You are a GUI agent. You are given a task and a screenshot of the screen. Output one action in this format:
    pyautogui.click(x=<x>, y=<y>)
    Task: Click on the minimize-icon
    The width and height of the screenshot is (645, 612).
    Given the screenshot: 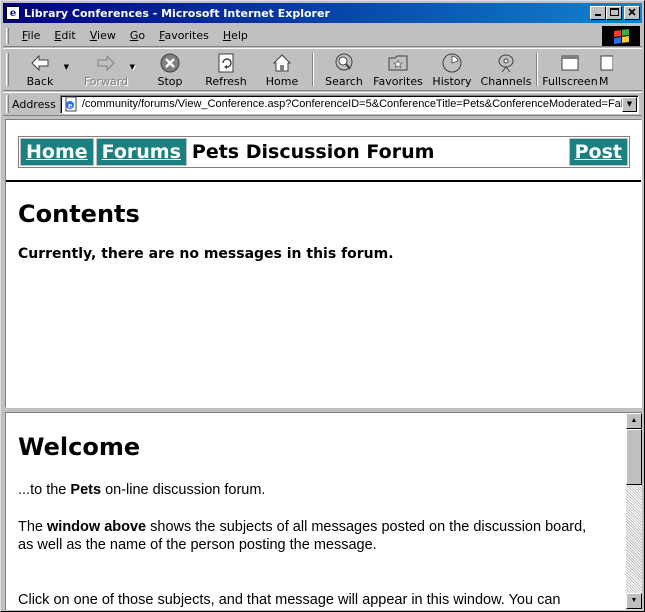 What is the action you would take?
    pyautogui.click(x=598, y=15)
    